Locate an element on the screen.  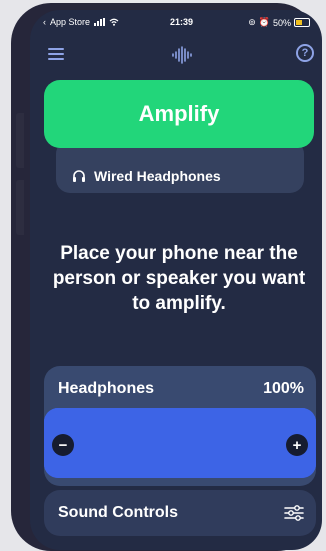
volume-increase-button: + is located at coordinates (297, 445).